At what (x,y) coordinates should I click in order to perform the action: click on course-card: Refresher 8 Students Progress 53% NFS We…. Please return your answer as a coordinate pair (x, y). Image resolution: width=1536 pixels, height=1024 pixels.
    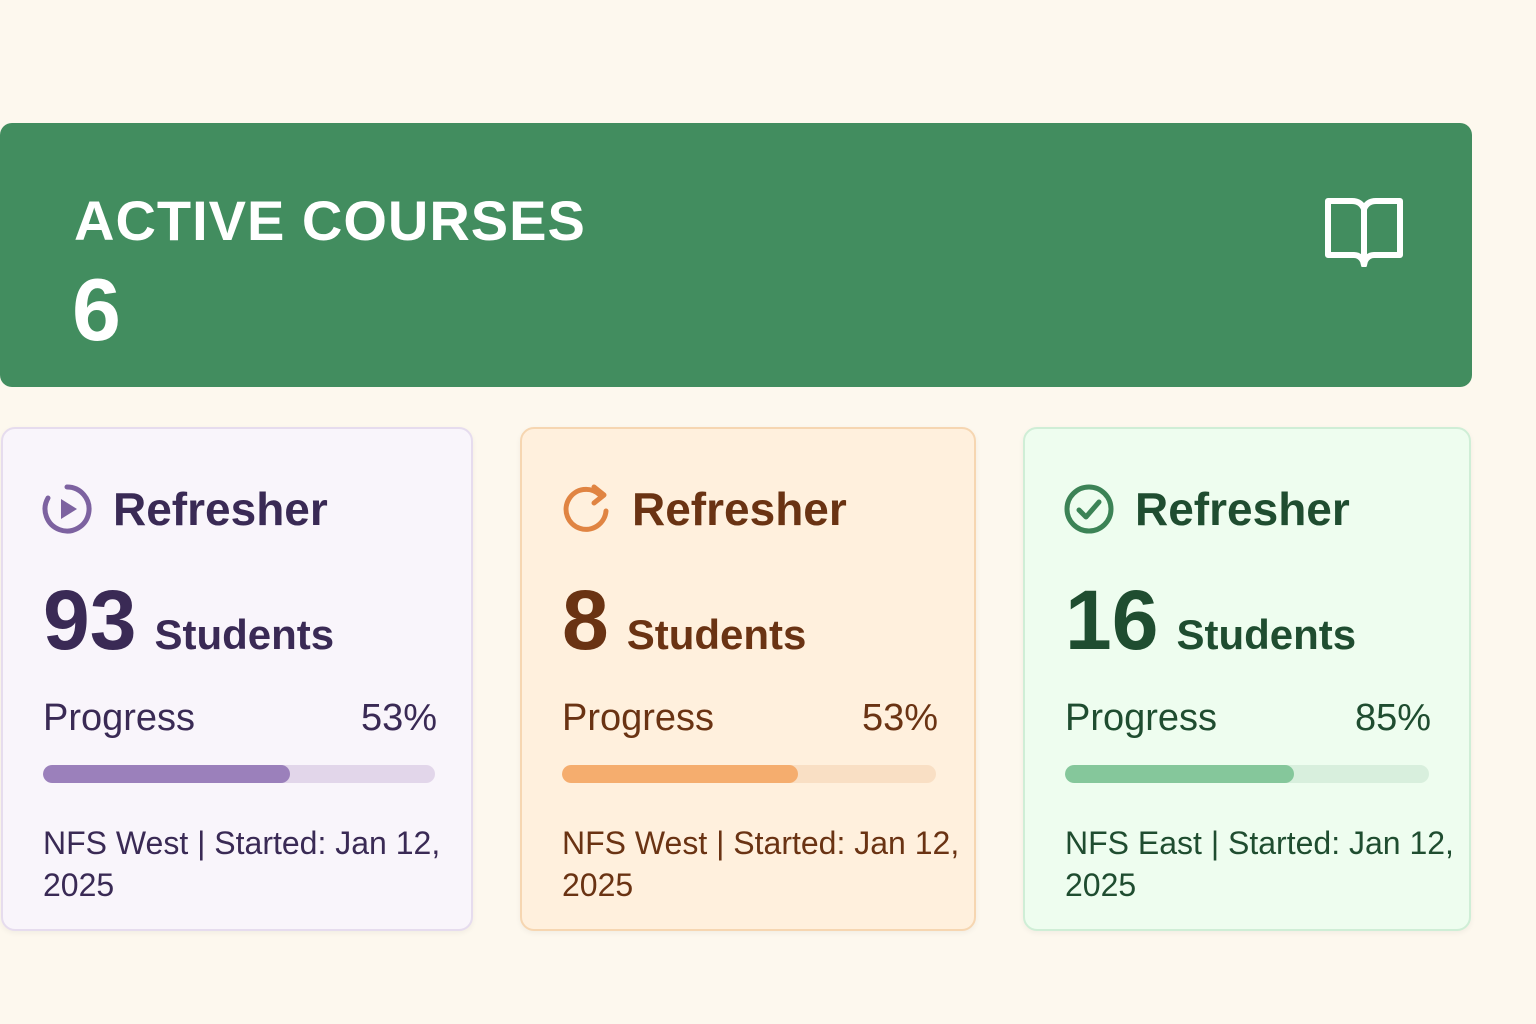
    Looking at the image, I should click on (748, 679).